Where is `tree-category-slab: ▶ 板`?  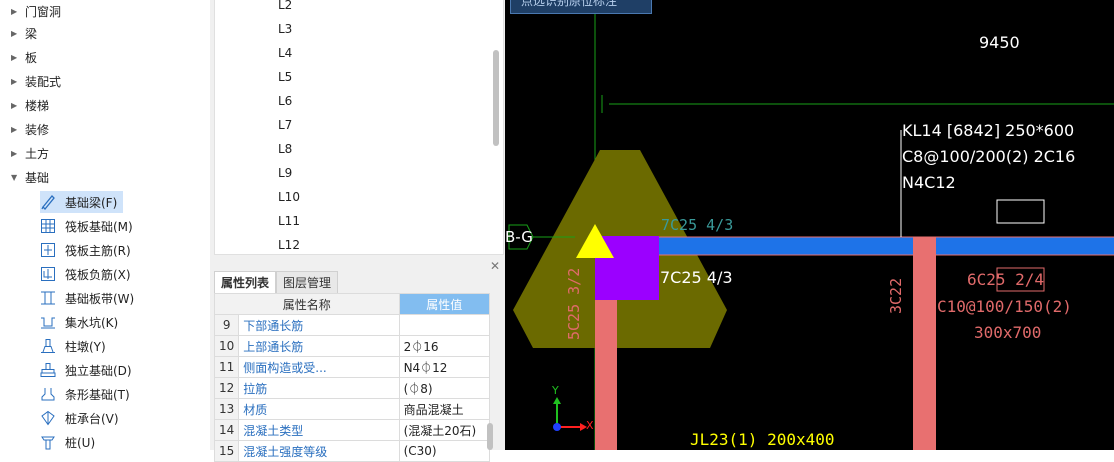 tree-category-slab: ▶ 板 is located at coordinates (104, 57).